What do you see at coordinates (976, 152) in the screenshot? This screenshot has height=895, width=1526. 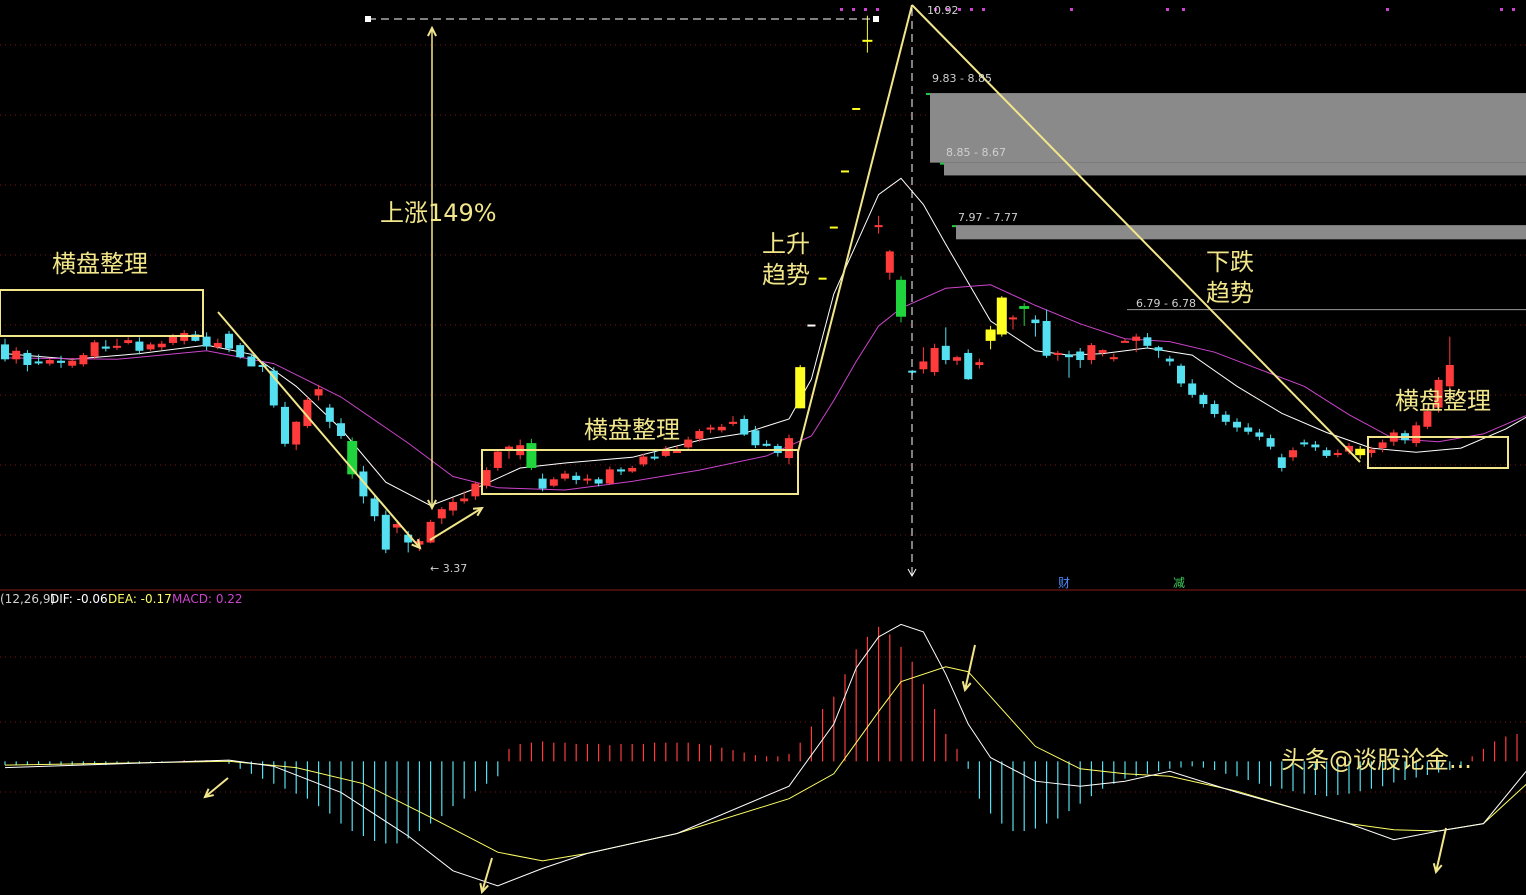 I see `zone-label-2: 8.85 - 8.67` at bounding box center [976, 152].